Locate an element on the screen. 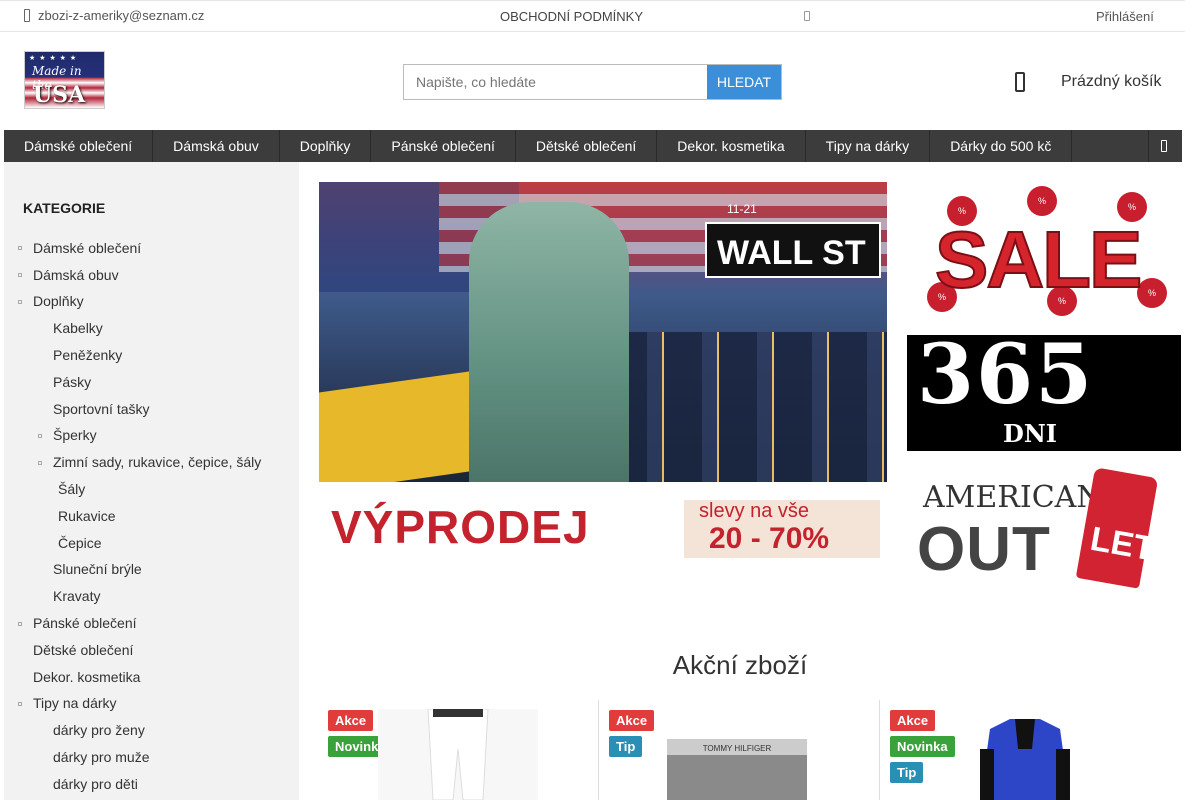 The height and width of the screenshot is (800, 1200). sidebar-item: Dámské oblečení is located at coordinates (87, 248).